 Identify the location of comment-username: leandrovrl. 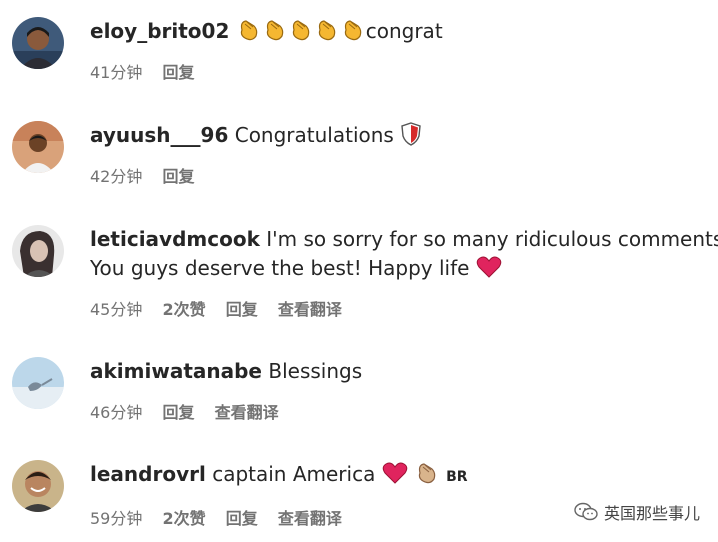
(148, 474).